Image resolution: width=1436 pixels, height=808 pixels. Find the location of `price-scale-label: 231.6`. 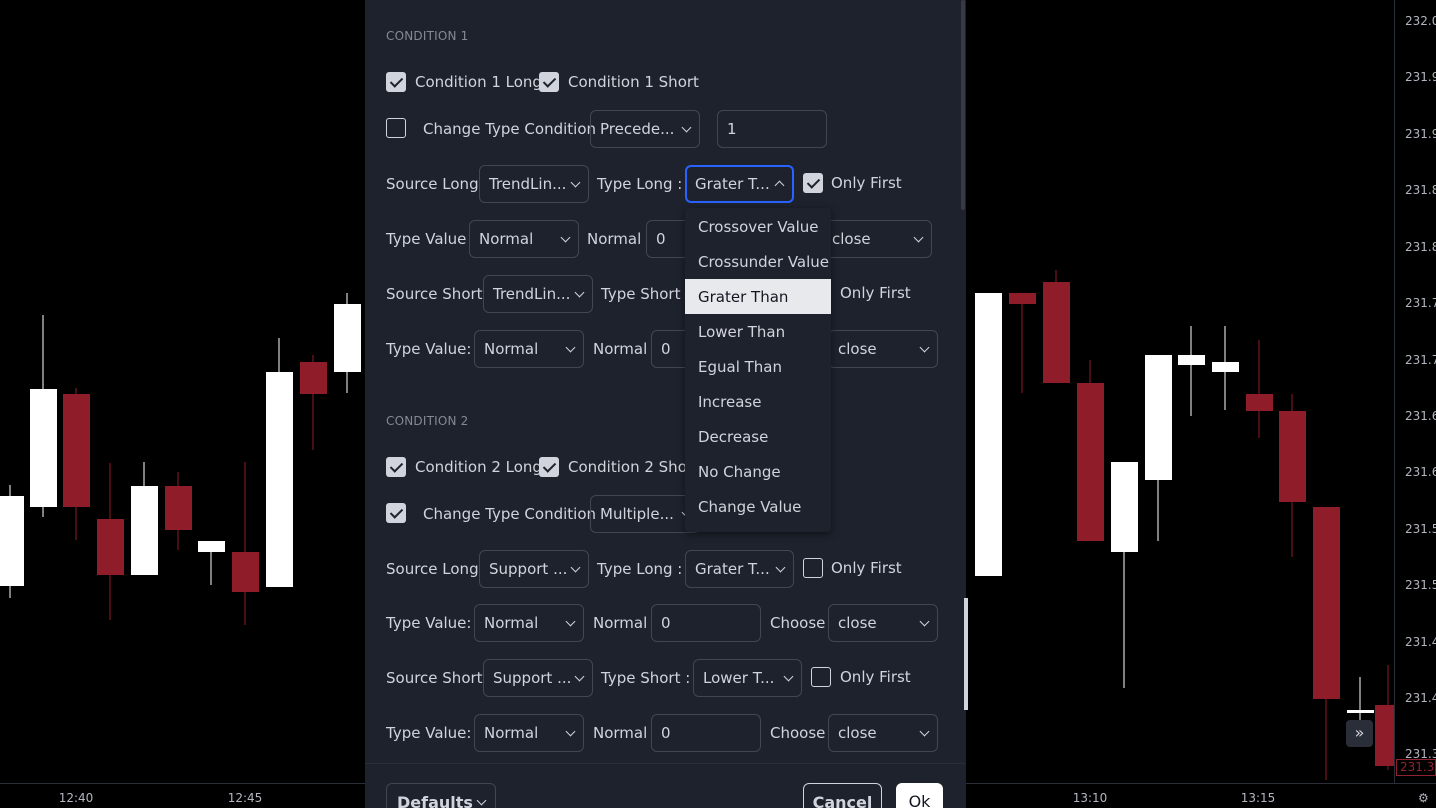

price-scale-label: 231.6 is located at coordinates (1420, 472).